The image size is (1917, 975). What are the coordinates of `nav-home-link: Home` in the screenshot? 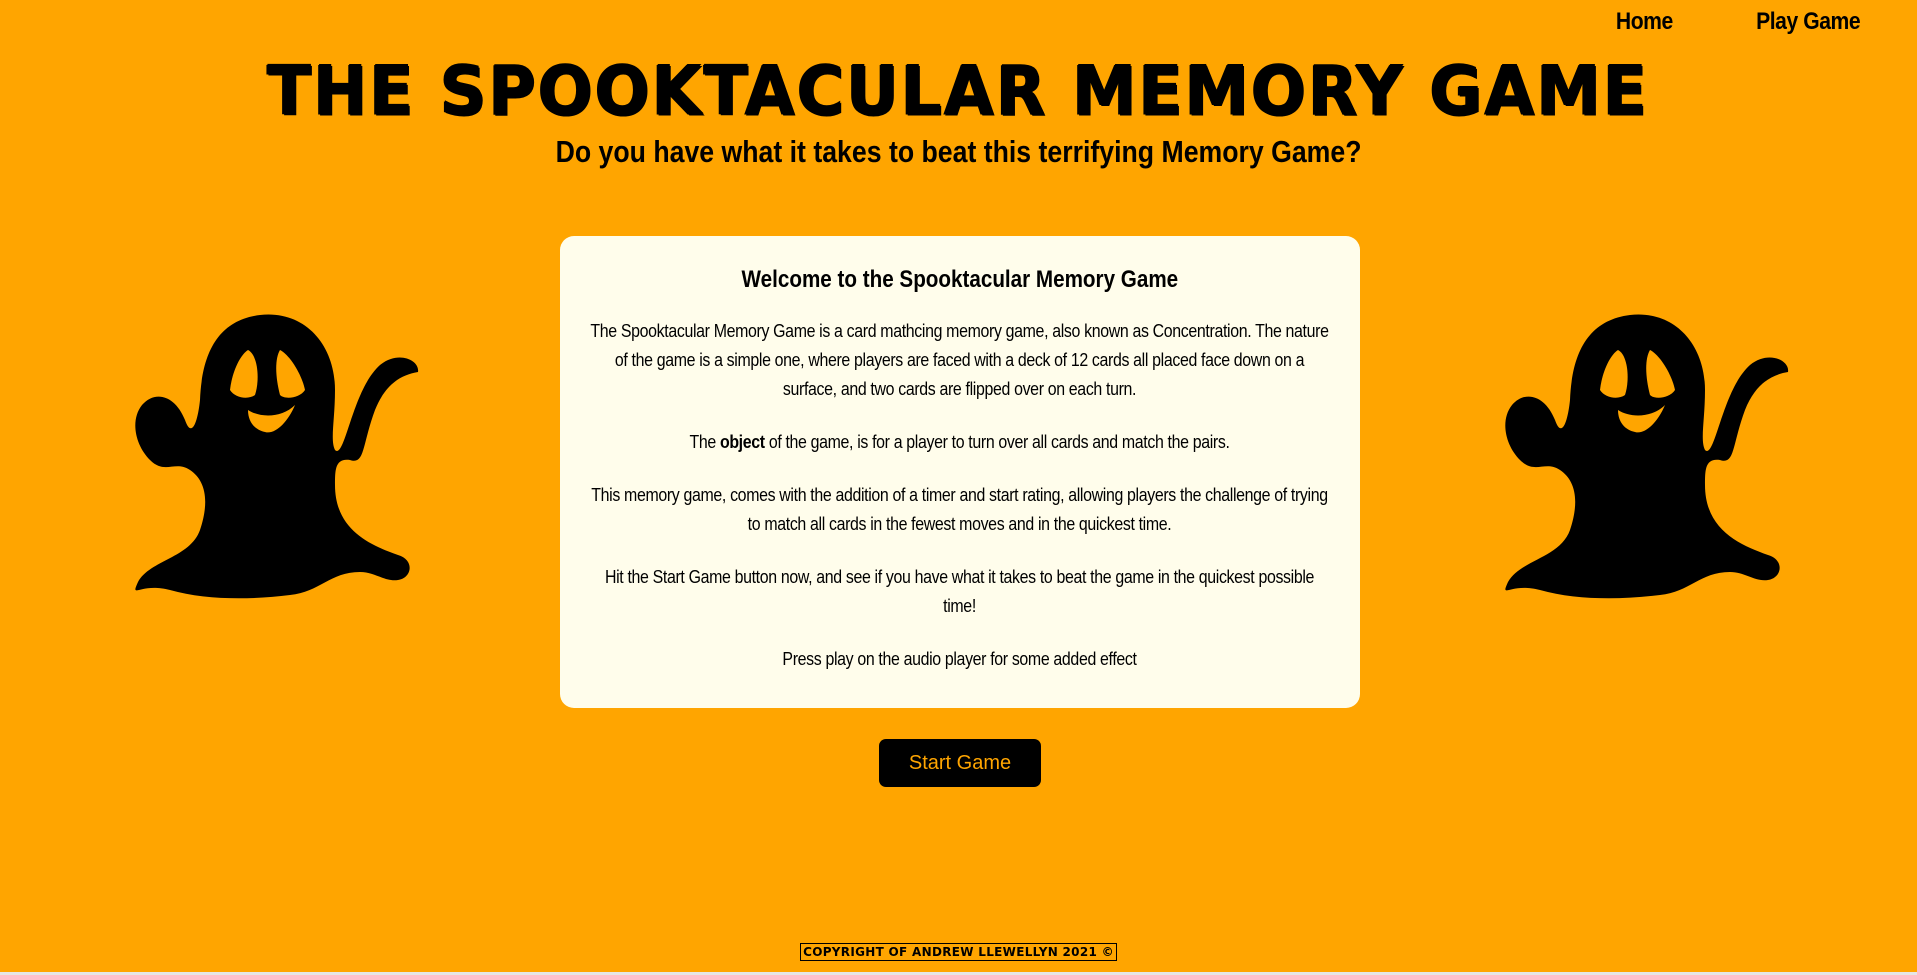 It's located at (1644, 22).